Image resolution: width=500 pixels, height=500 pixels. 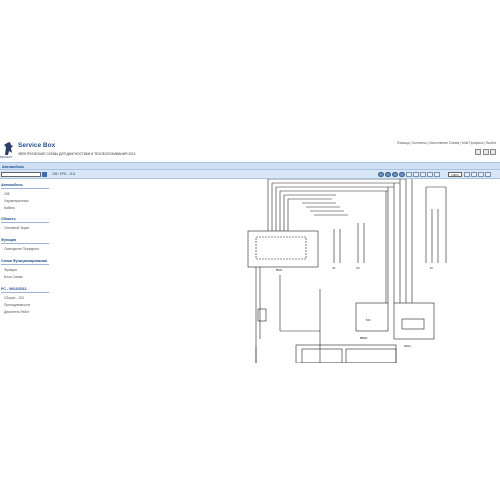 I want to click on brand-title: Service Box, so click(x=37, y=145).